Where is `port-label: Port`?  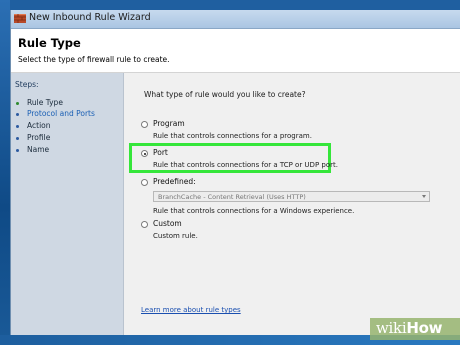 port-label: Port is located at coordinates (160, 152).